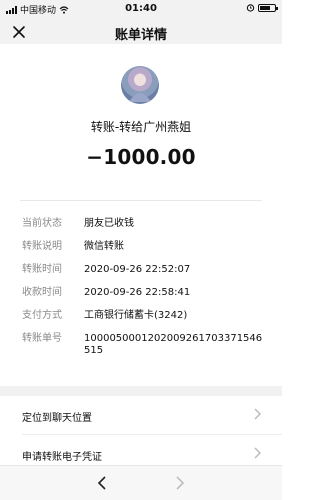 Image resolution: width=320 pixels, height=500 pixels. What do you see at coordinates (42, 223) in the screenshot?
I see `detail-label: 当前状态` at bounding box center [42, 223].